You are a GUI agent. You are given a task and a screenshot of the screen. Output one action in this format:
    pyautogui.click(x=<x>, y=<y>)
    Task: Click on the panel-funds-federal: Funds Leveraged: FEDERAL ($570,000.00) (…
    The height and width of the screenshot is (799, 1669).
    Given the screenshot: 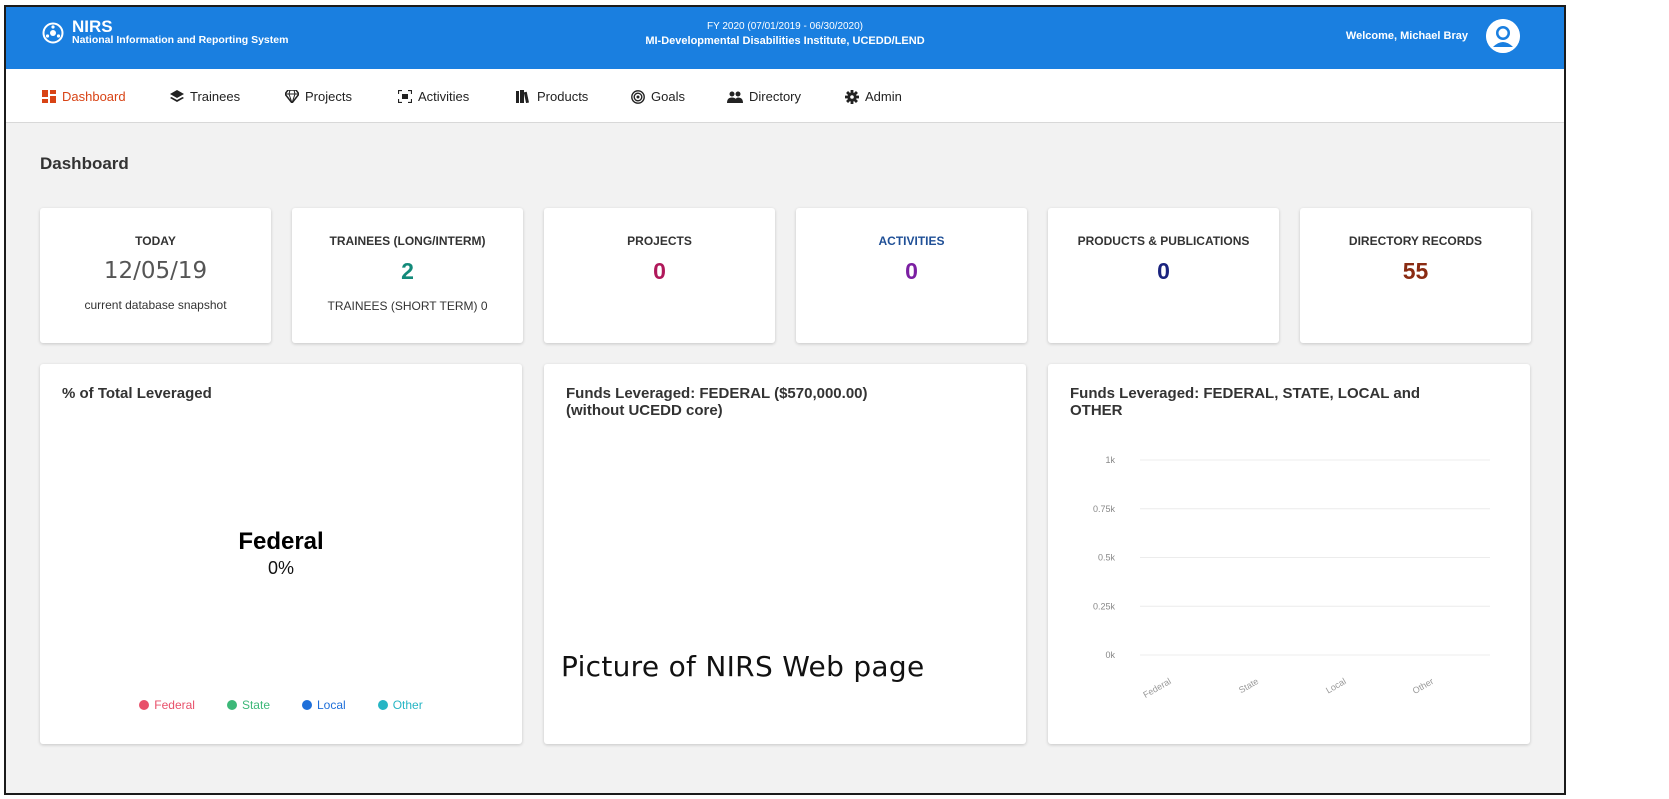 What is the action you would take?
    pyautogui.click(x=785, y=554)
    